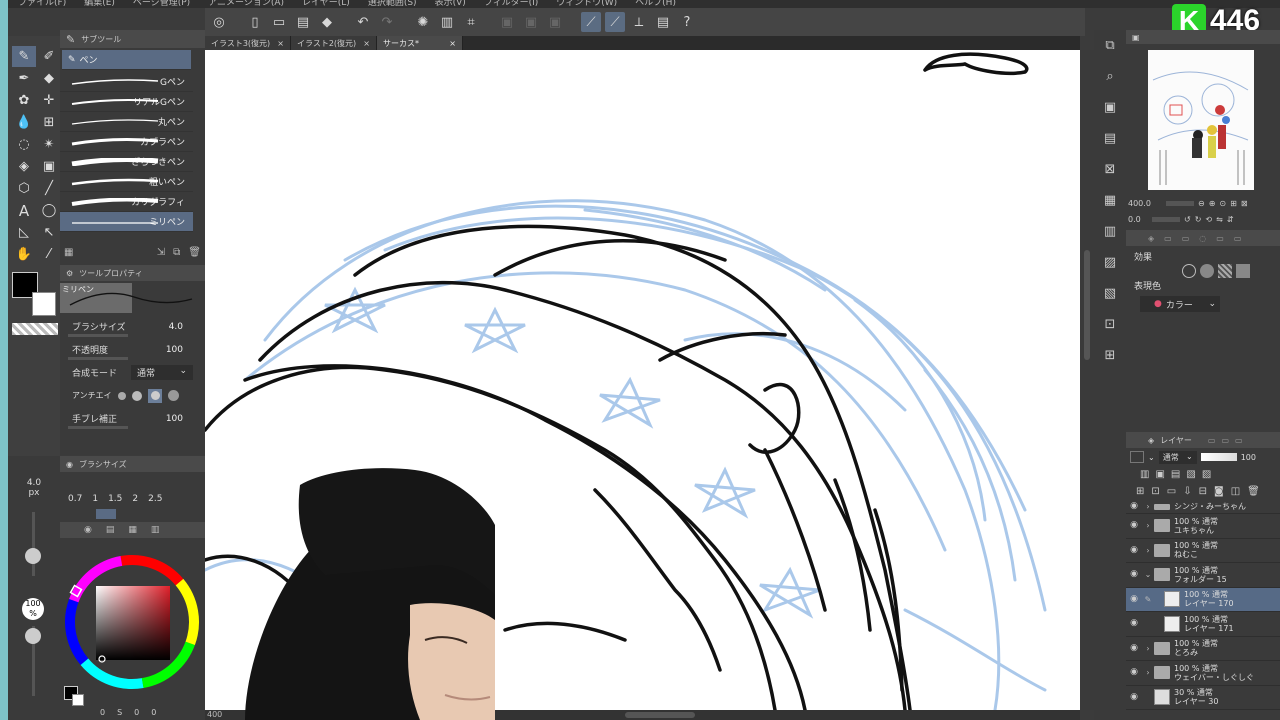 The height and width of the screenshot is (720, 1280). What do you see at coordinates (586, 4) in the screenshot?
I see `menu-window: ウィンドウ(W)` at bounding box center [586, 4].